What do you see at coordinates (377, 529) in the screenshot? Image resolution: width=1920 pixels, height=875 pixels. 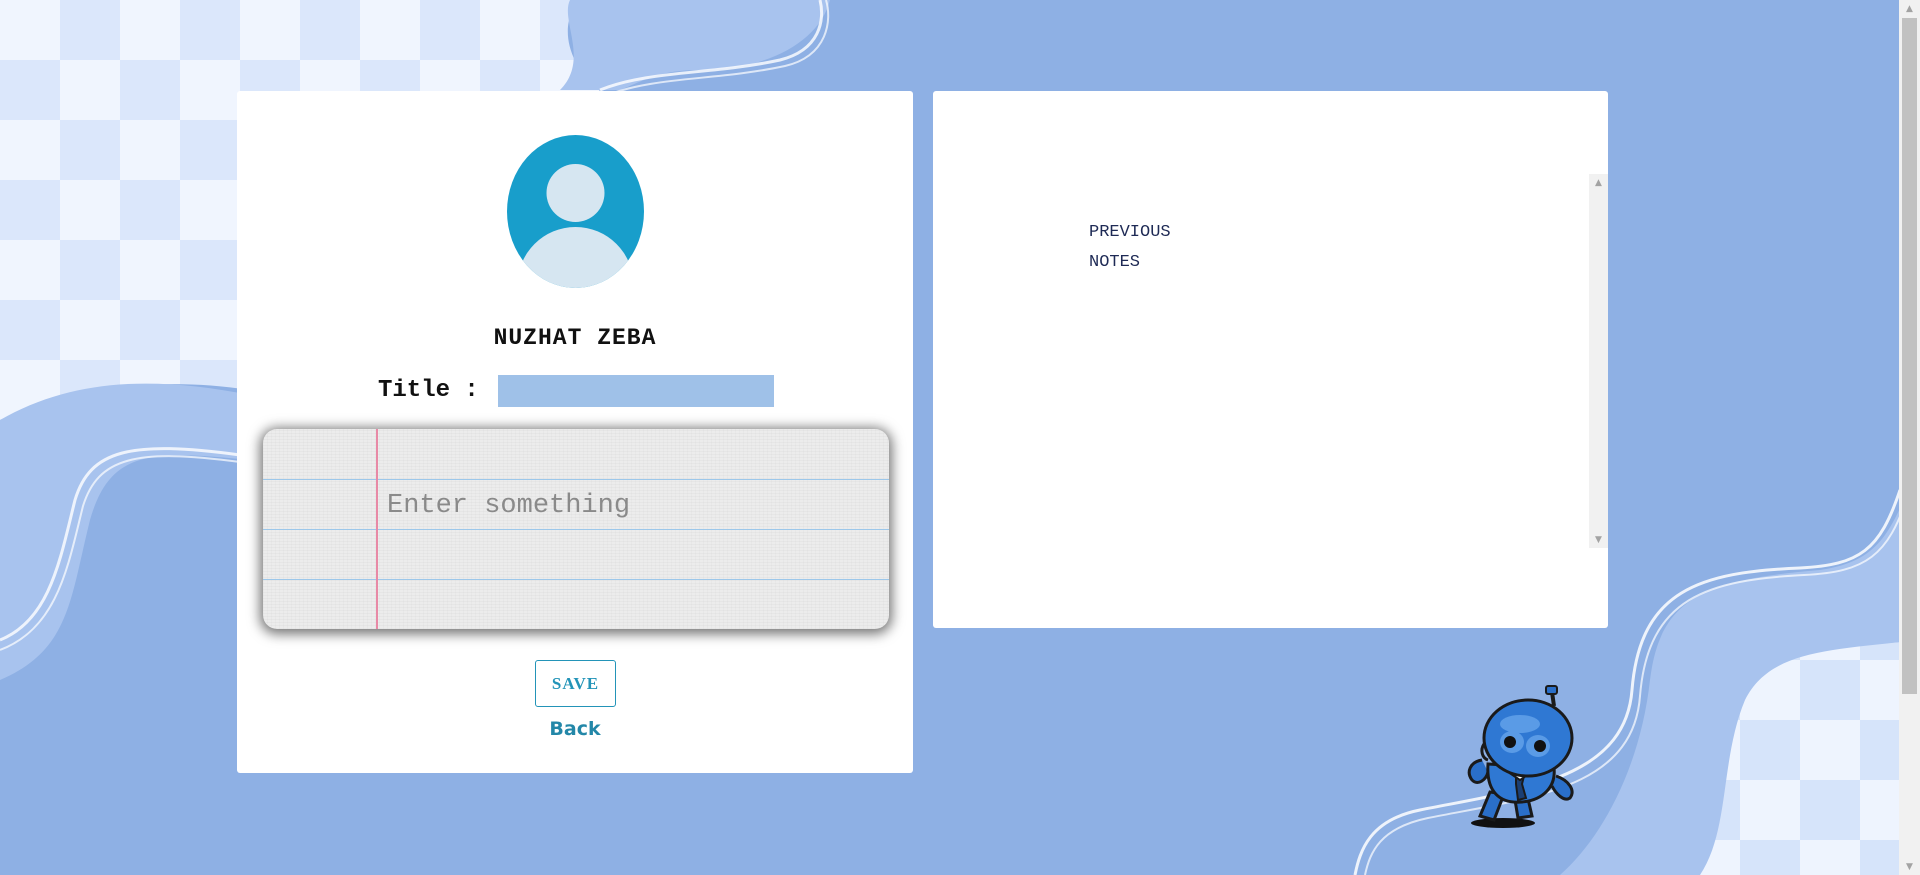 I see `notepad-margin-line` at bounding box center [377, 529].